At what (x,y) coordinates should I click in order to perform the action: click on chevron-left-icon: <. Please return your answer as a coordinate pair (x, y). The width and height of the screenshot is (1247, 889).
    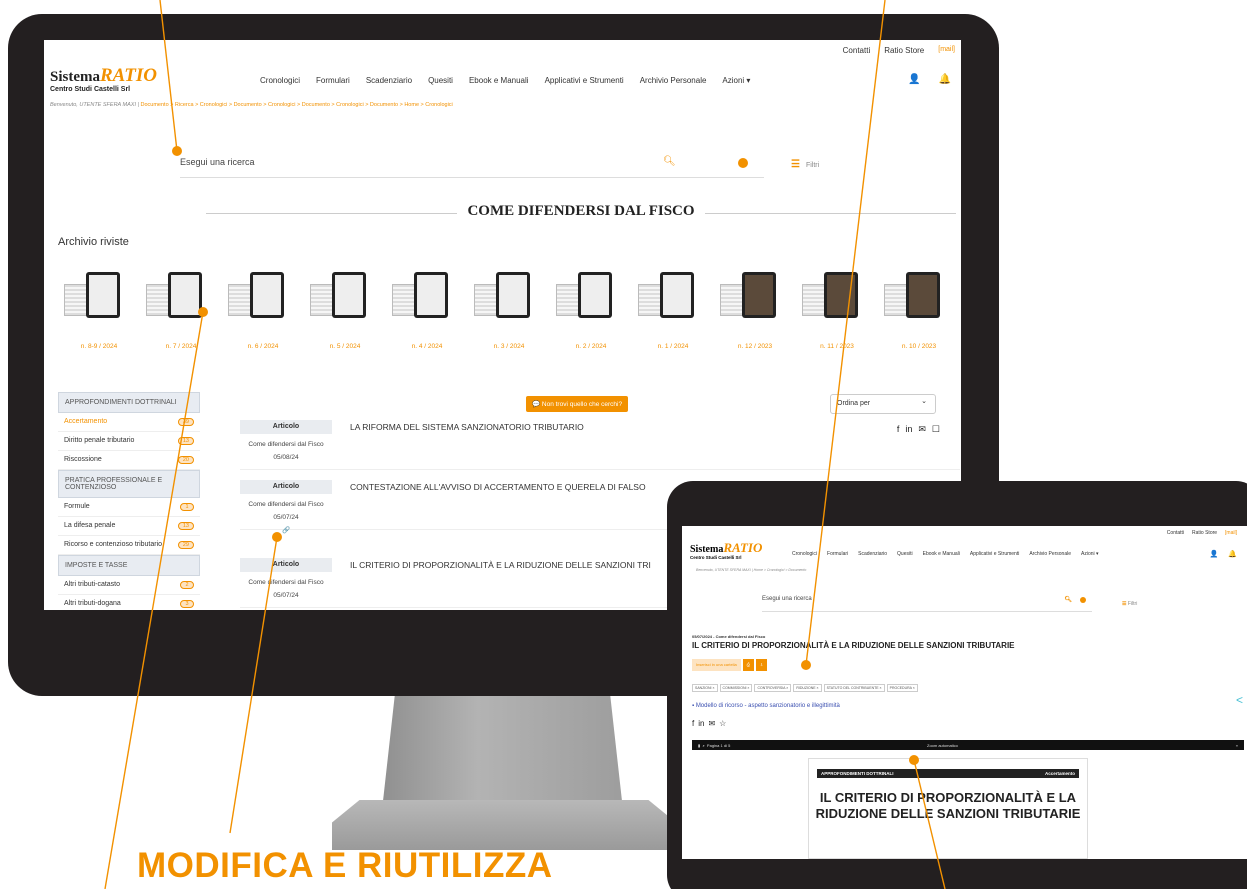
    Looking at the image, I should click on (1240, 700).